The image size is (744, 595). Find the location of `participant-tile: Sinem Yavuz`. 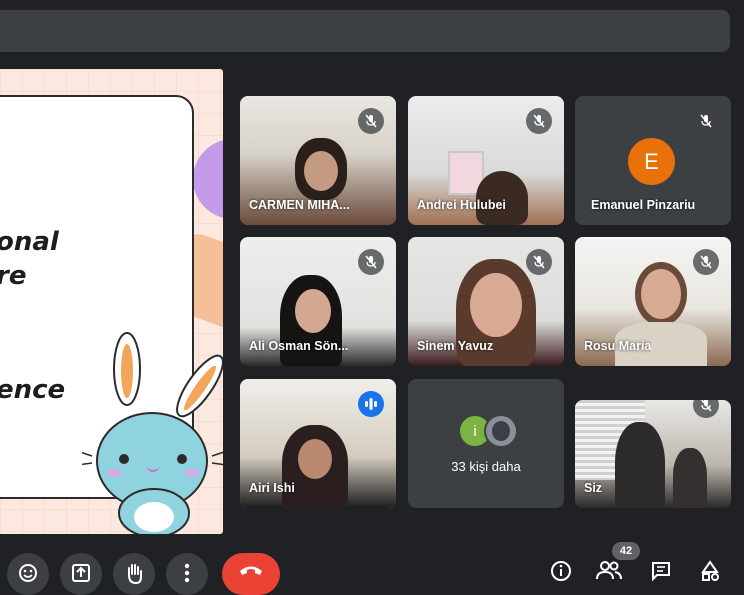

participant-tile: Sinem Yavuz is located at coordinates (486, 301).